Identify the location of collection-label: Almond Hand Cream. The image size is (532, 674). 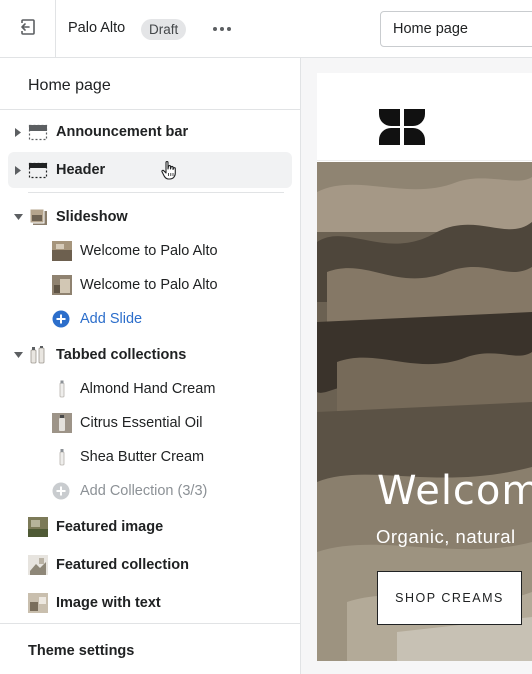
(148, 389).